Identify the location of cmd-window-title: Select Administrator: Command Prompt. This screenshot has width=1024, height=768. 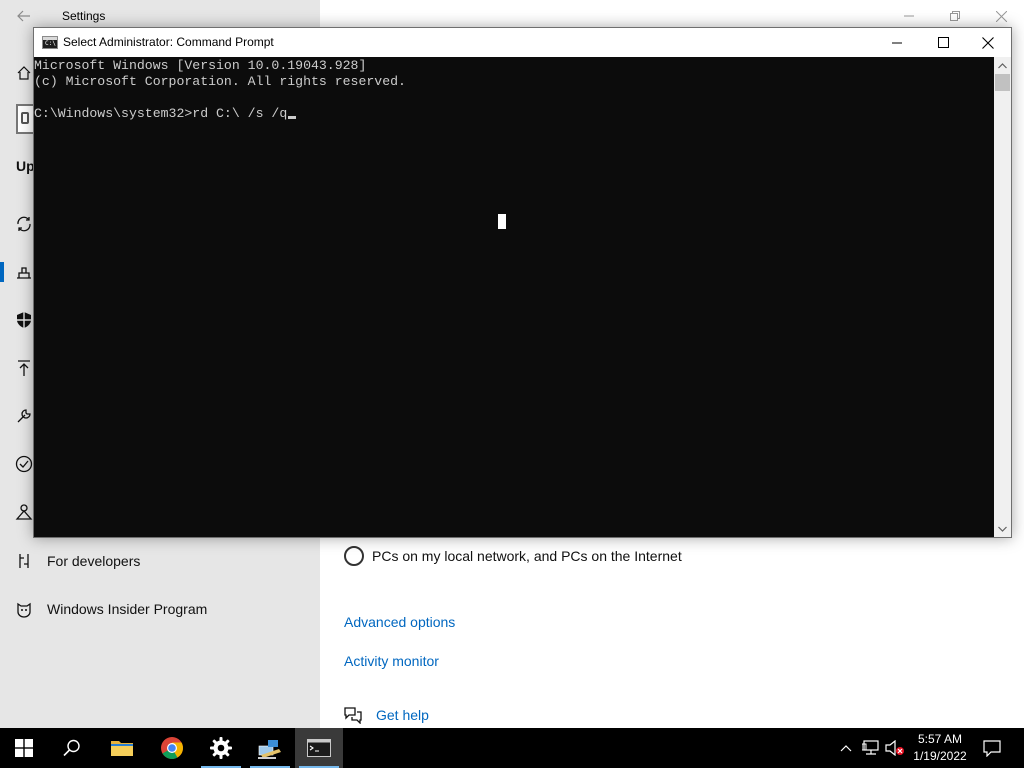
(168, 42).